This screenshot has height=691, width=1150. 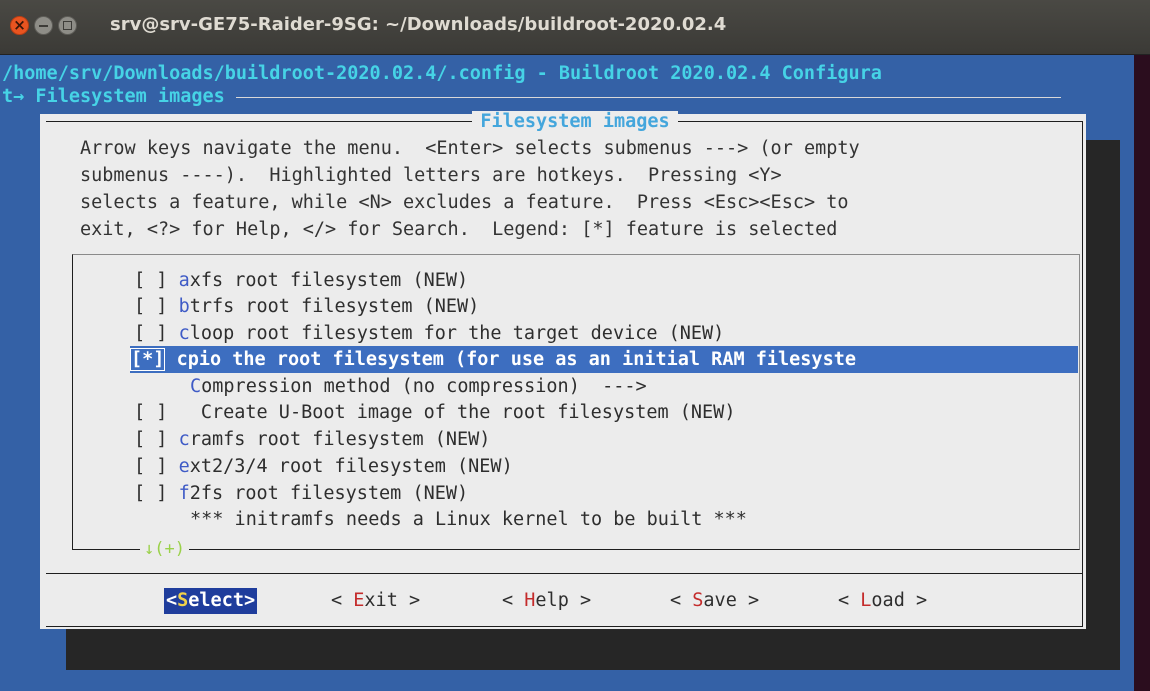 I want to click on hotkey-letter: a, so click(x=184, y=280).